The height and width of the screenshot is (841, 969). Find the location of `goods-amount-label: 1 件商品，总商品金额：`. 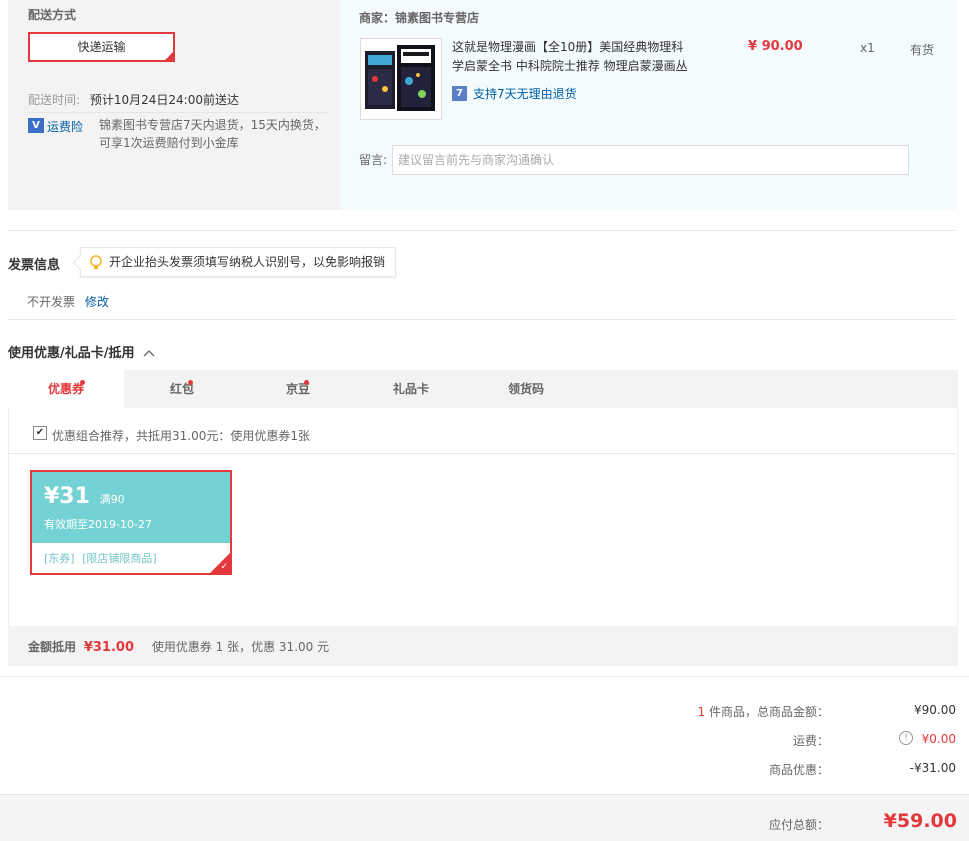

goods-amount-label: 1 件商品，总商品金额： is located at coordinates (763, 711).